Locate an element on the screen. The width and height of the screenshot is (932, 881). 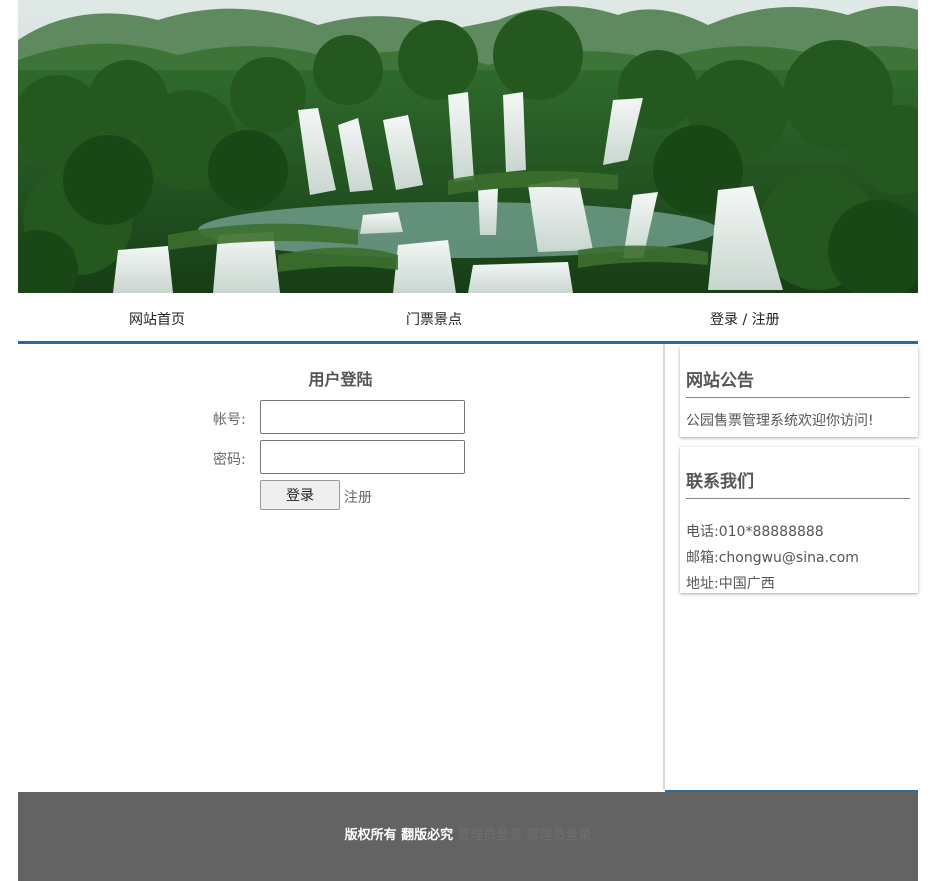
contact-title: 联系我们 is located at coordinates (720, 482).